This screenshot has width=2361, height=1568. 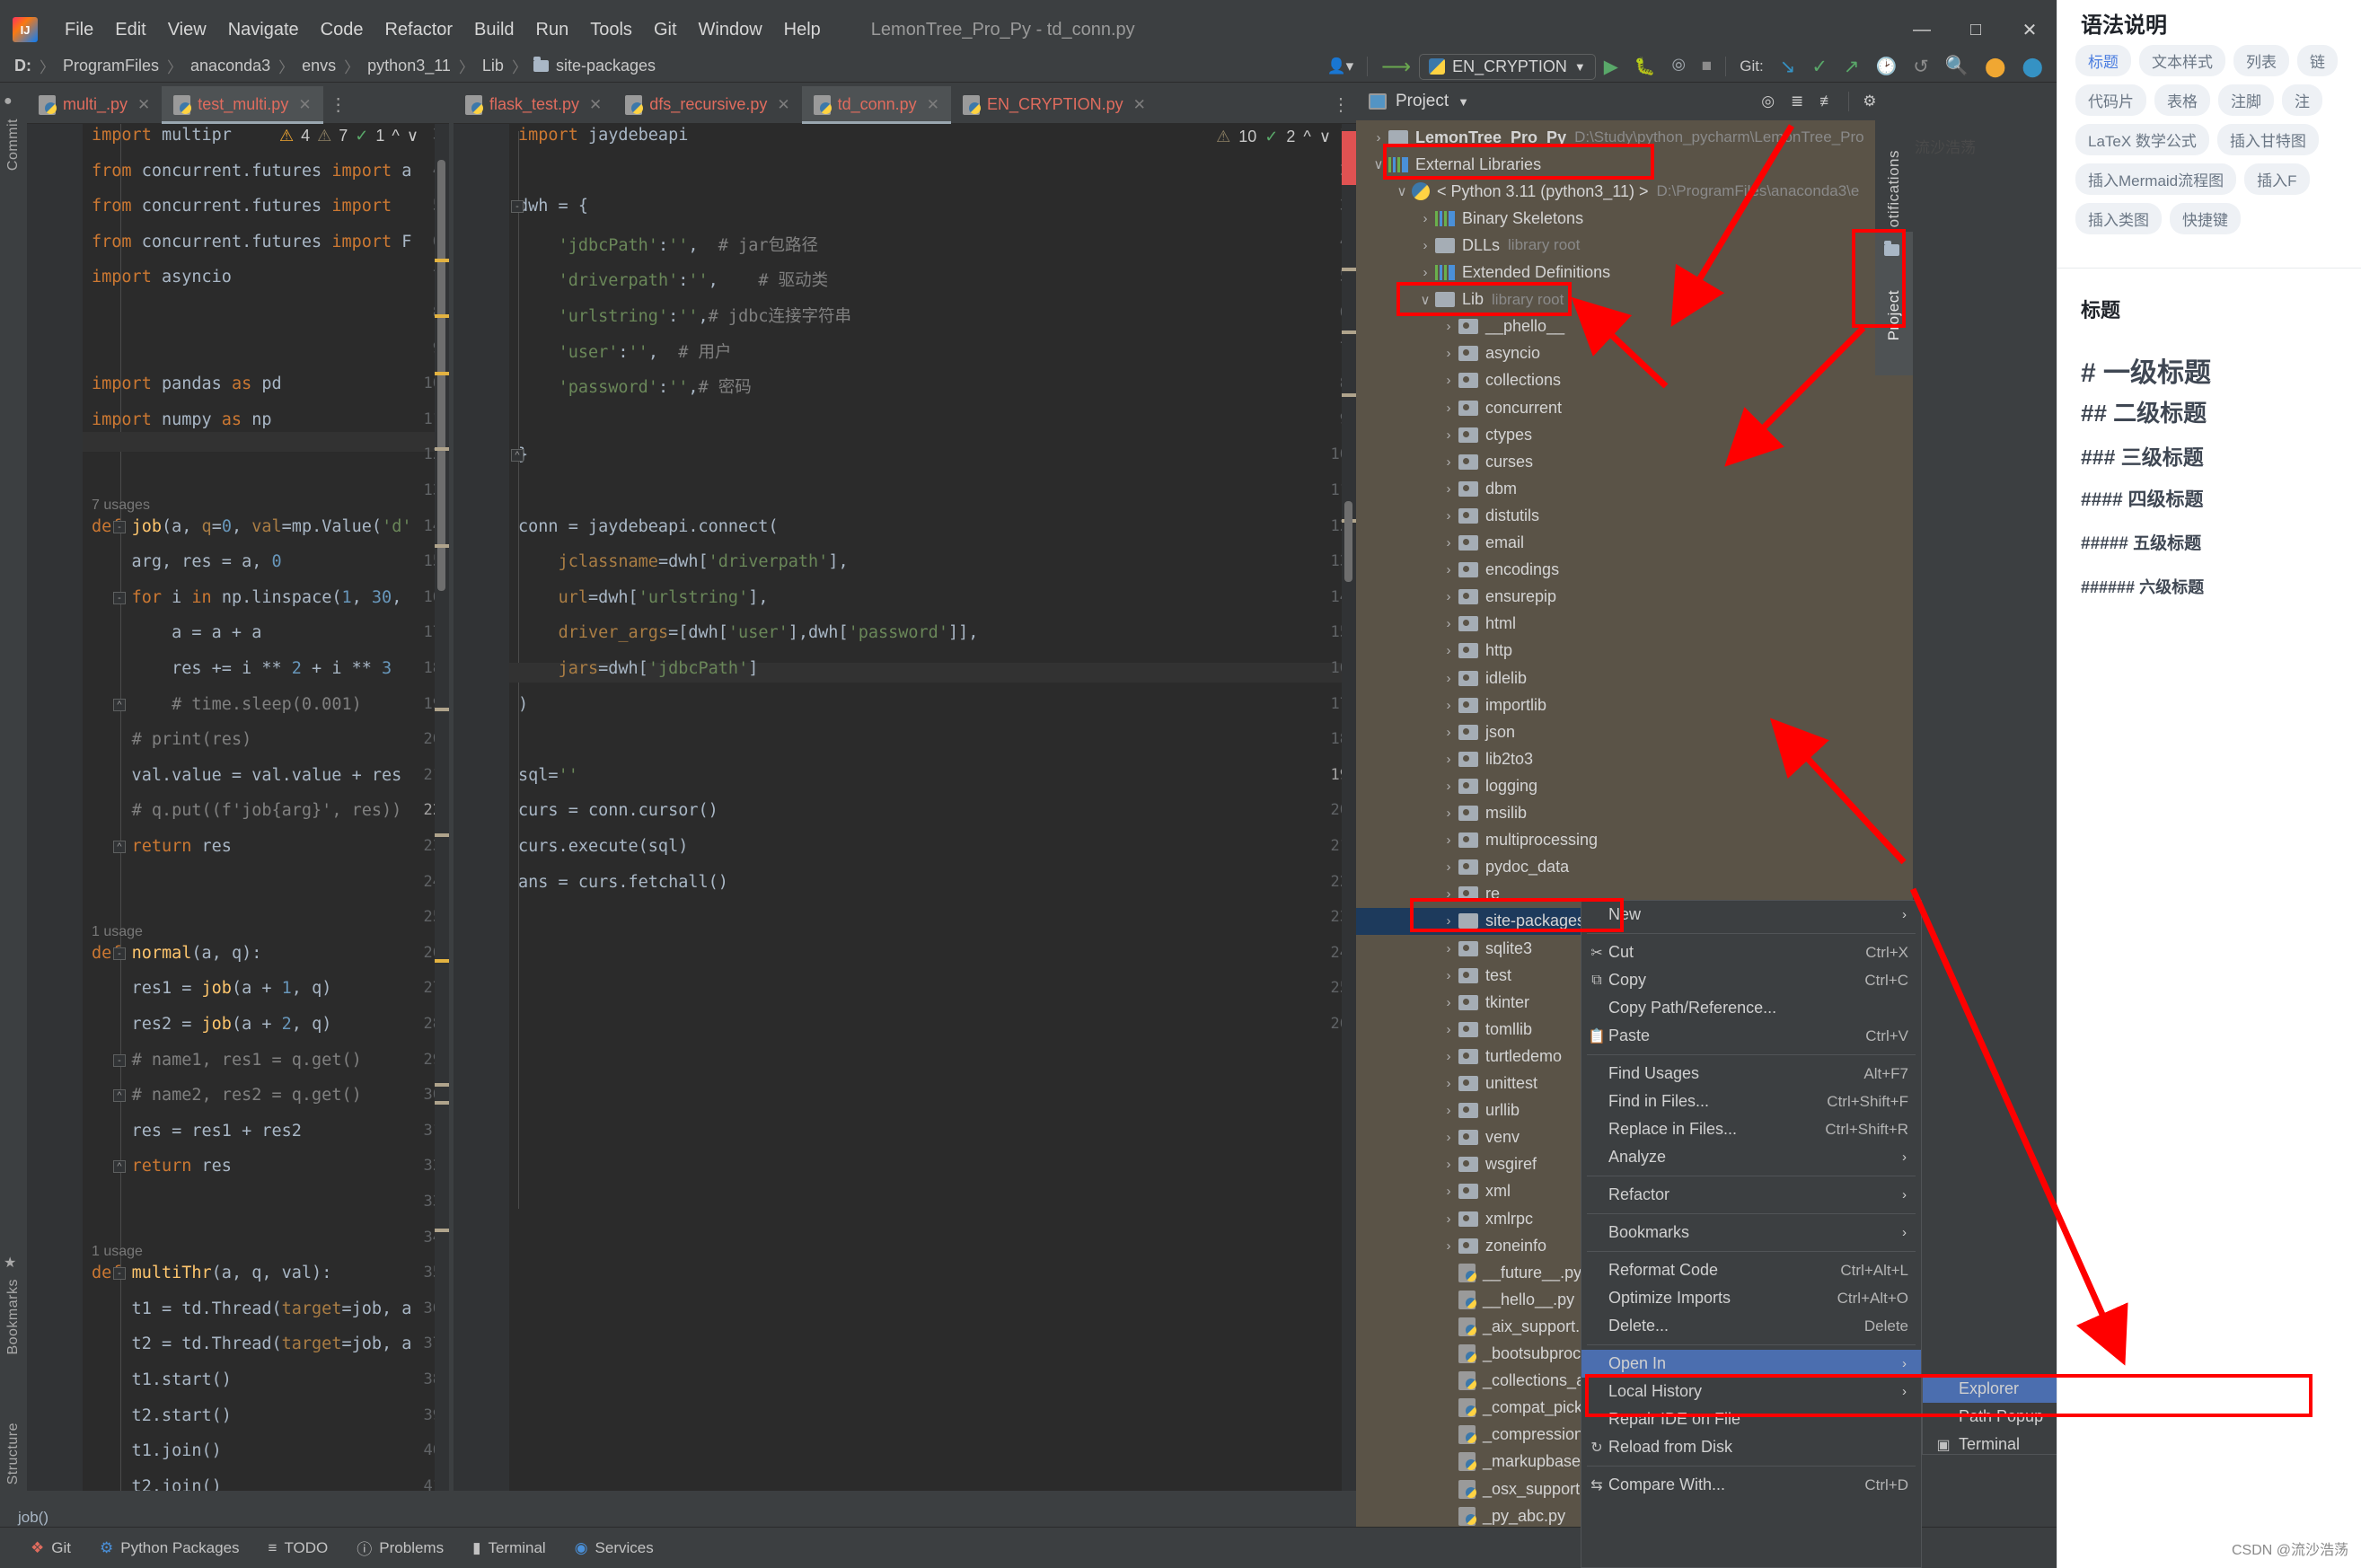 What do you see at coordinates (1396, 66) in the screenshot?
I see `build-hammer-icon: ⟶` at bounding box center [1396, 66].